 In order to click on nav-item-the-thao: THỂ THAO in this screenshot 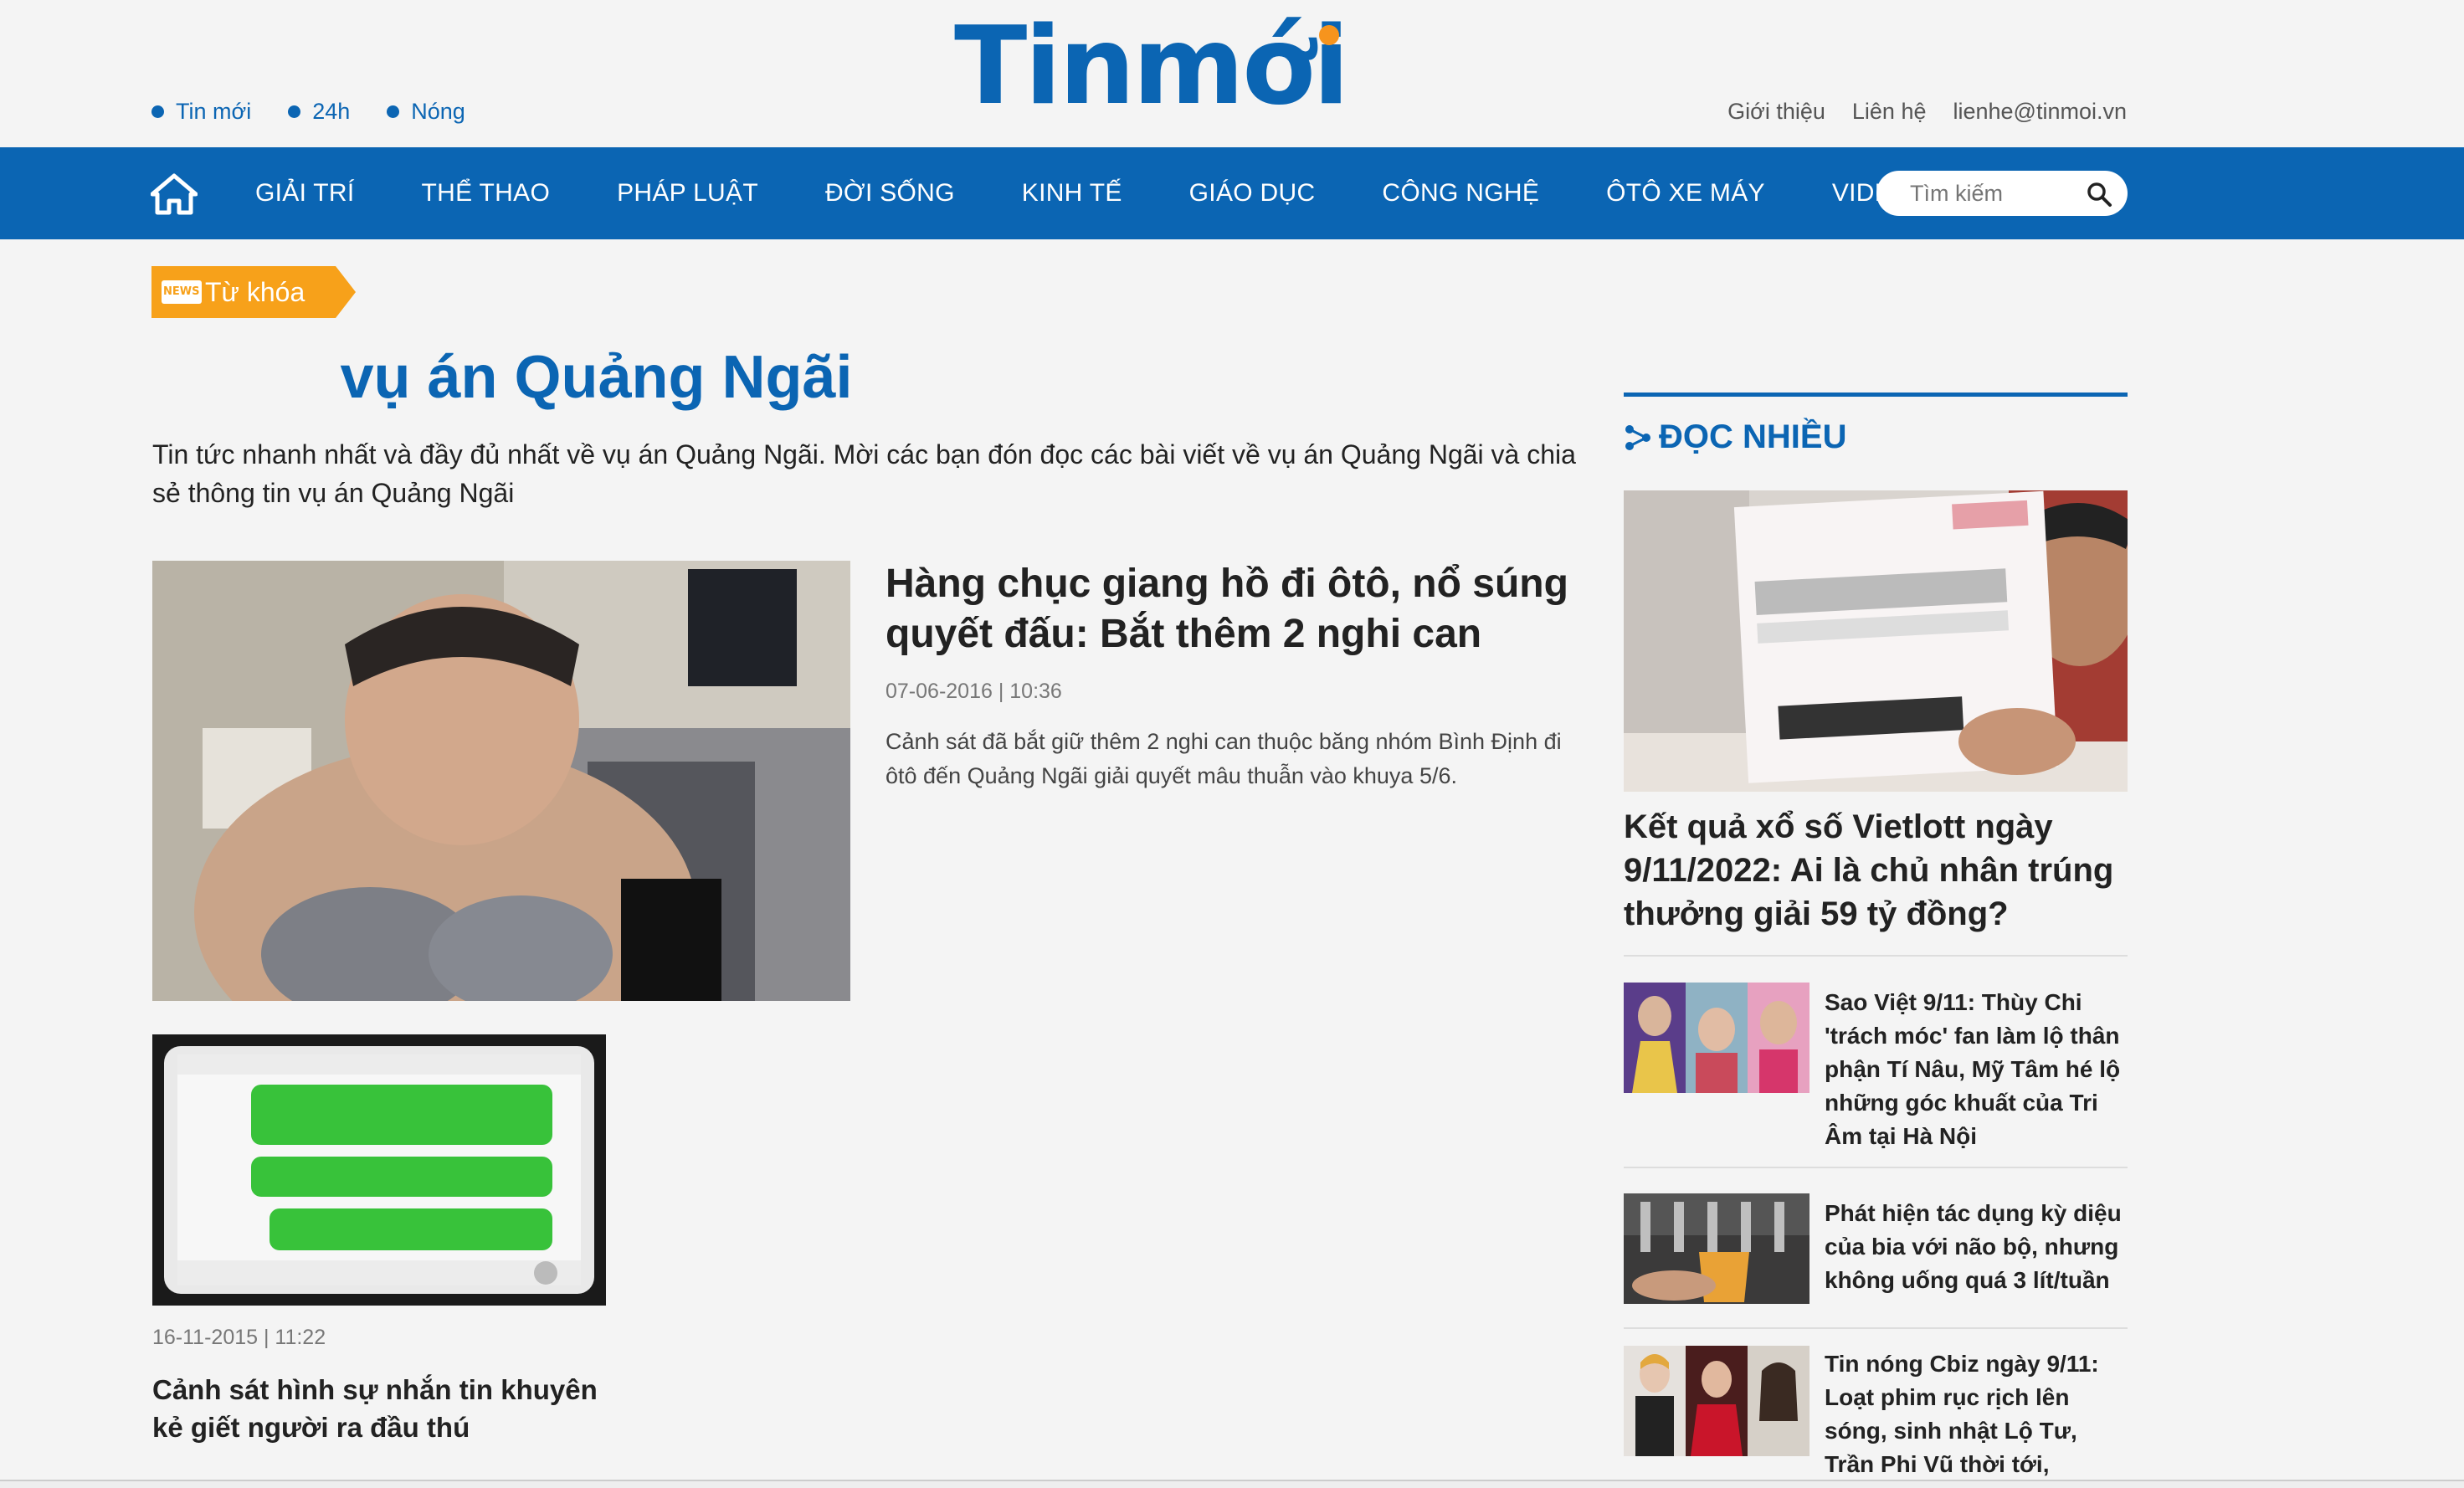, I will do `click(486, 193)`.